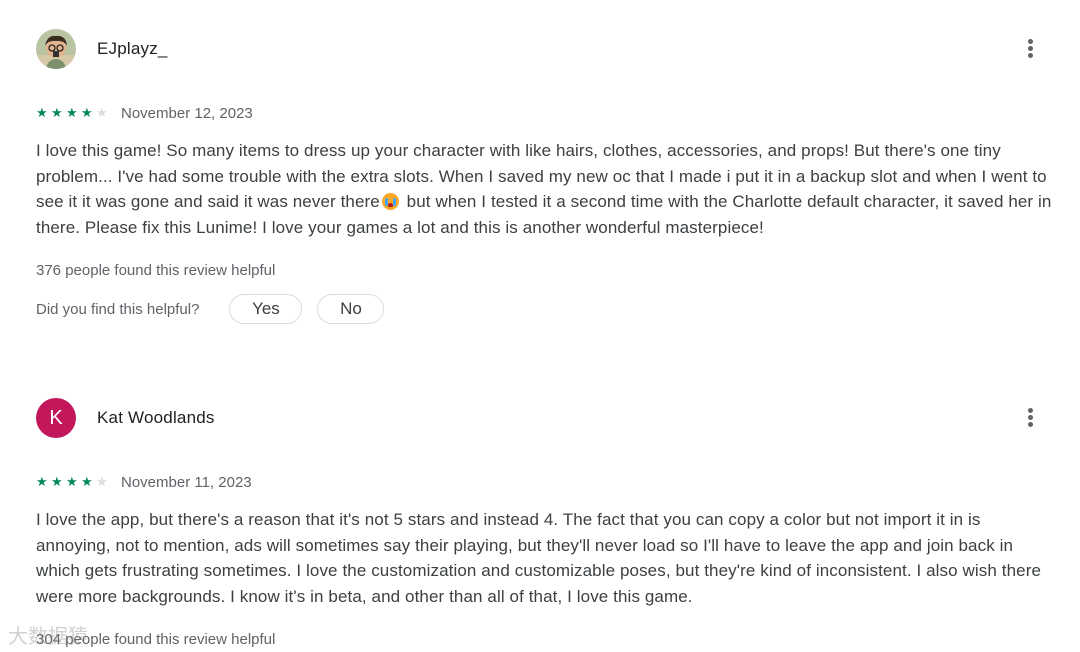 This screenshot has height=652, width=1080. What do you see at coordinates (217, 309) in the screenshot?
I see `helpful-feedback: Did you find this helpful? Yes No` at bounding box center [217, 309].